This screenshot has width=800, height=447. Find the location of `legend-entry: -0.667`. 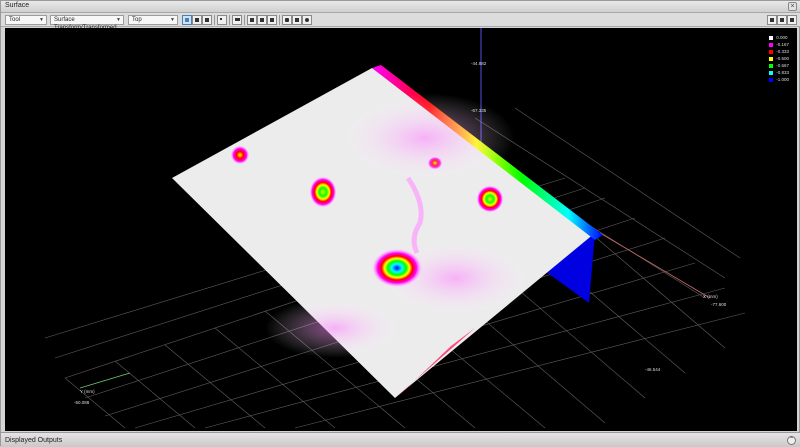

legend-entry: -0.667 is located at coordinates (779, 65).